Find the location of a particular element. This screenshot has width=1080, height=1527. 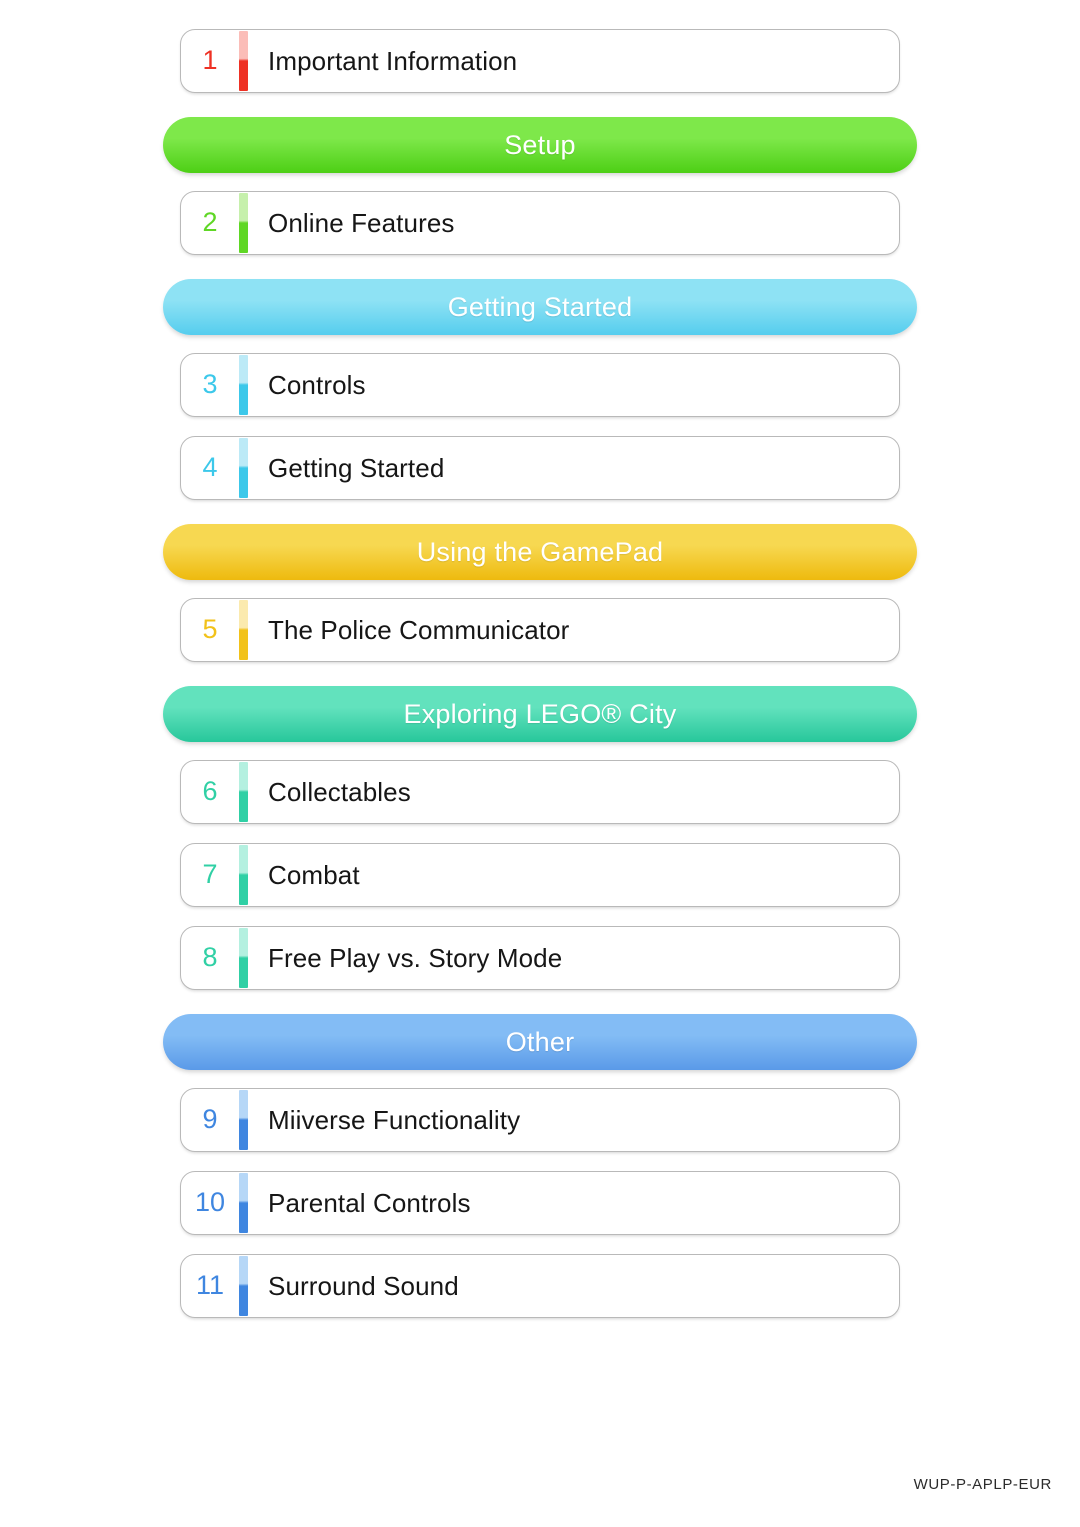

toc-entry-10: 10 Parental Controls is located at coordinates (540, 1203).